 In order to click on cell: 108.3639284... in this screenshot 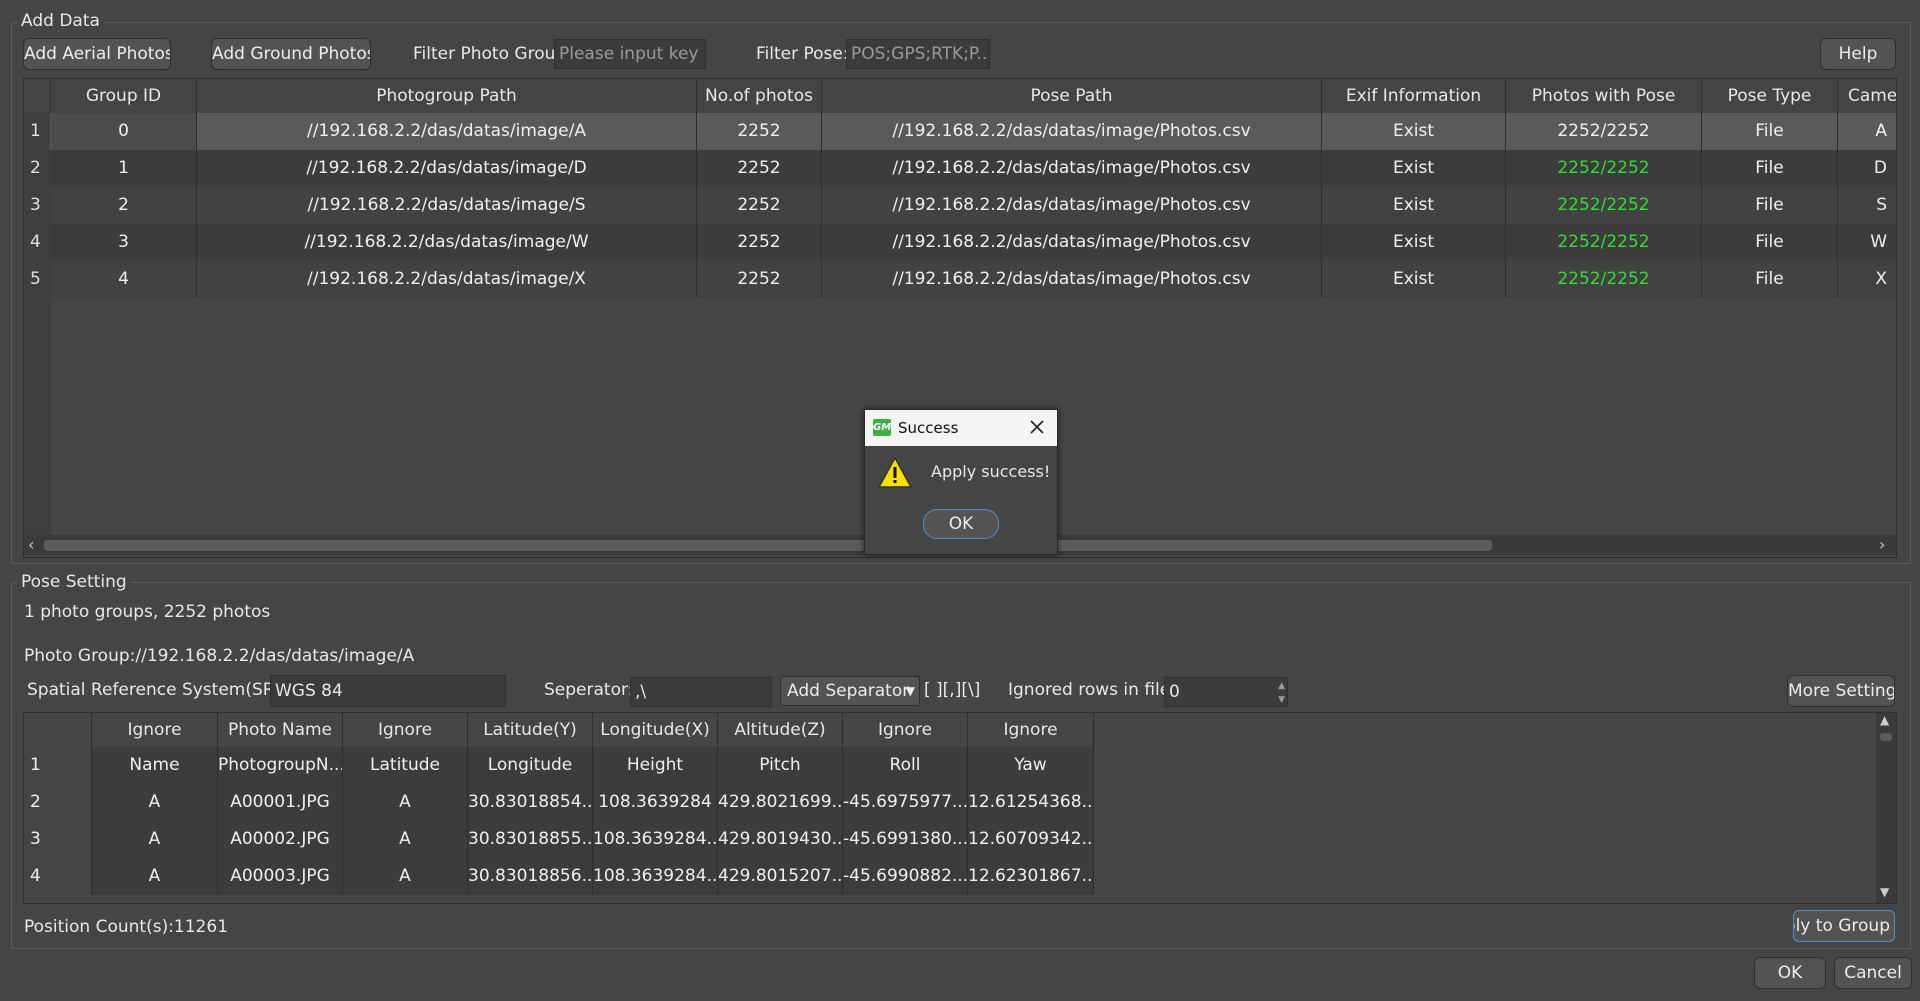, I will do `click(655, 839)`.